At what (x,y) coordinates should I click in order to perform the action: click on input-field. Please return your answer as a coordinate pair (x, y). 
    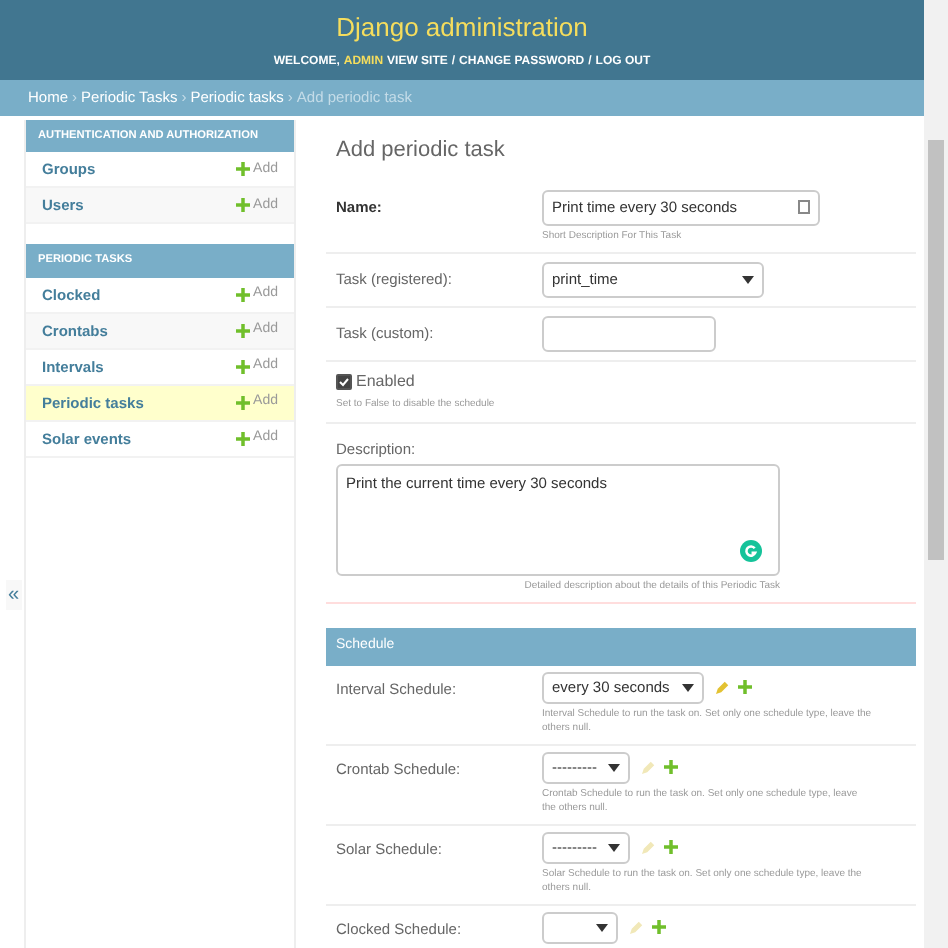
    Looking at the image, I should click on (629, 334).